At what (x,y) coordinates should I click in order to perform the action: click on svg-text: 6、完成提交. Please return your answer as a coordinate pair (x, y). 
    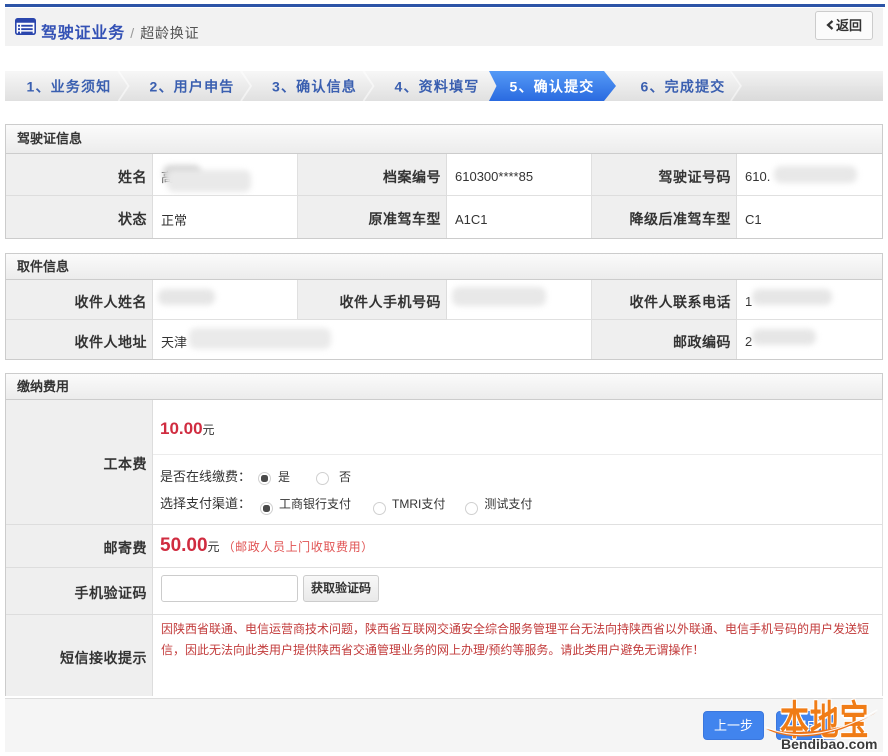
    Looking at the image, I should click on (683, 87).